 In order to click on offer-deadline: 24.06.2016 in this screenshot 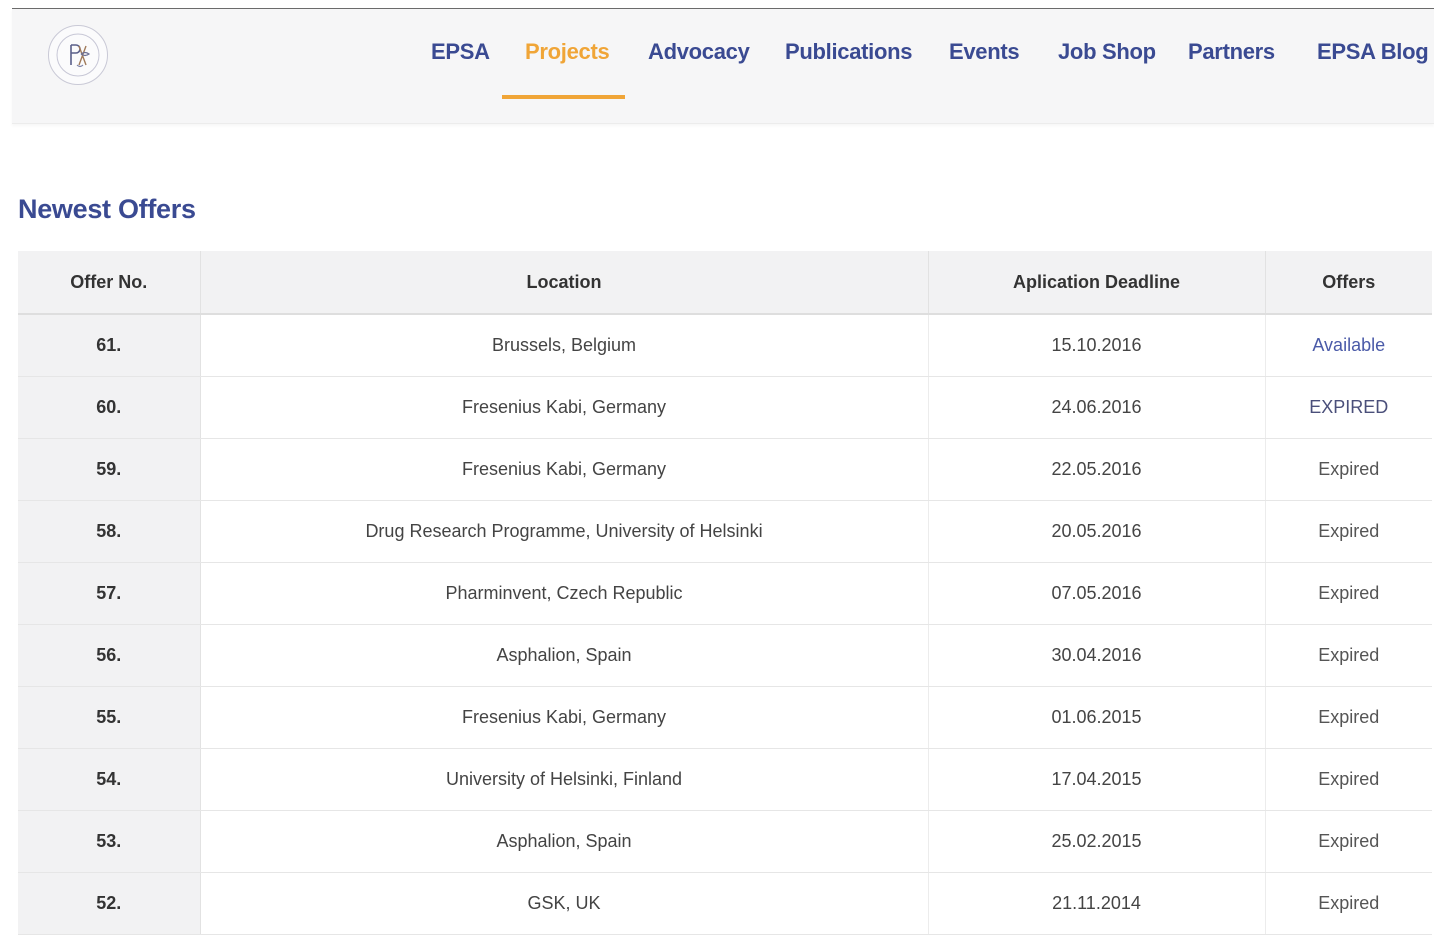, I will do `click(1097, 407)`.